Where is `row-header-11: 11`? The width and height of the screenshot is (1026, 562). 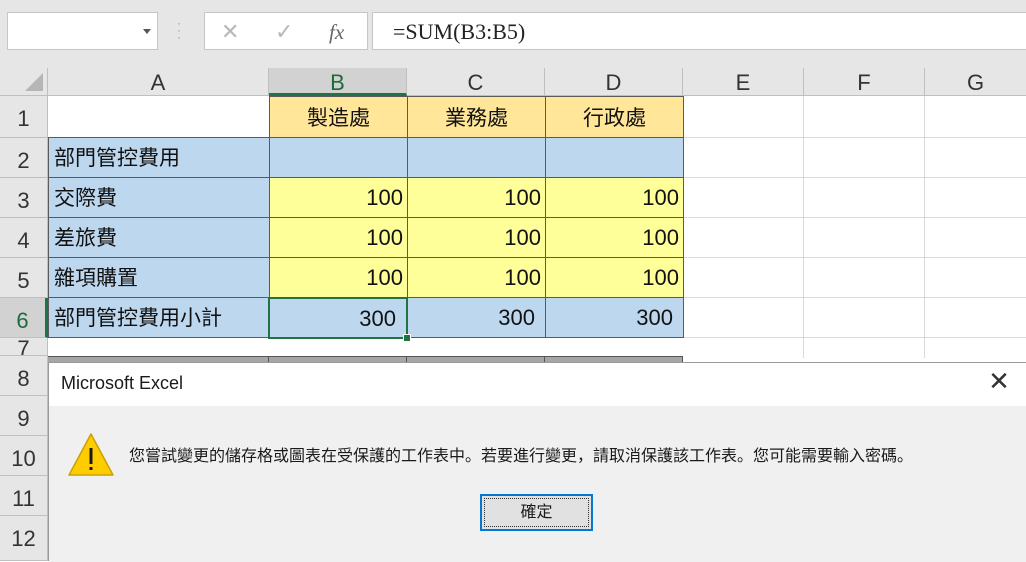 row-header-11: 11 is located at coordinates (24, 496).